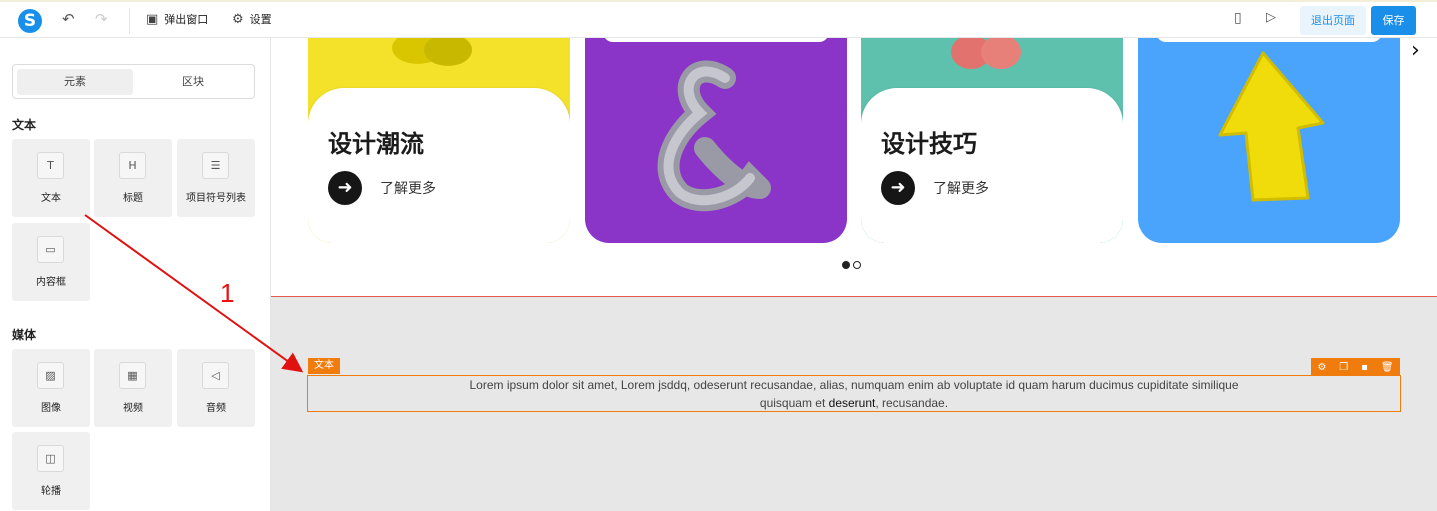 This screenshot has height=511, width=1437. What do you see at coordinates (846, 265) in the screenshot?
I see `carousel-dot-active` at bounding box center [846, 265].